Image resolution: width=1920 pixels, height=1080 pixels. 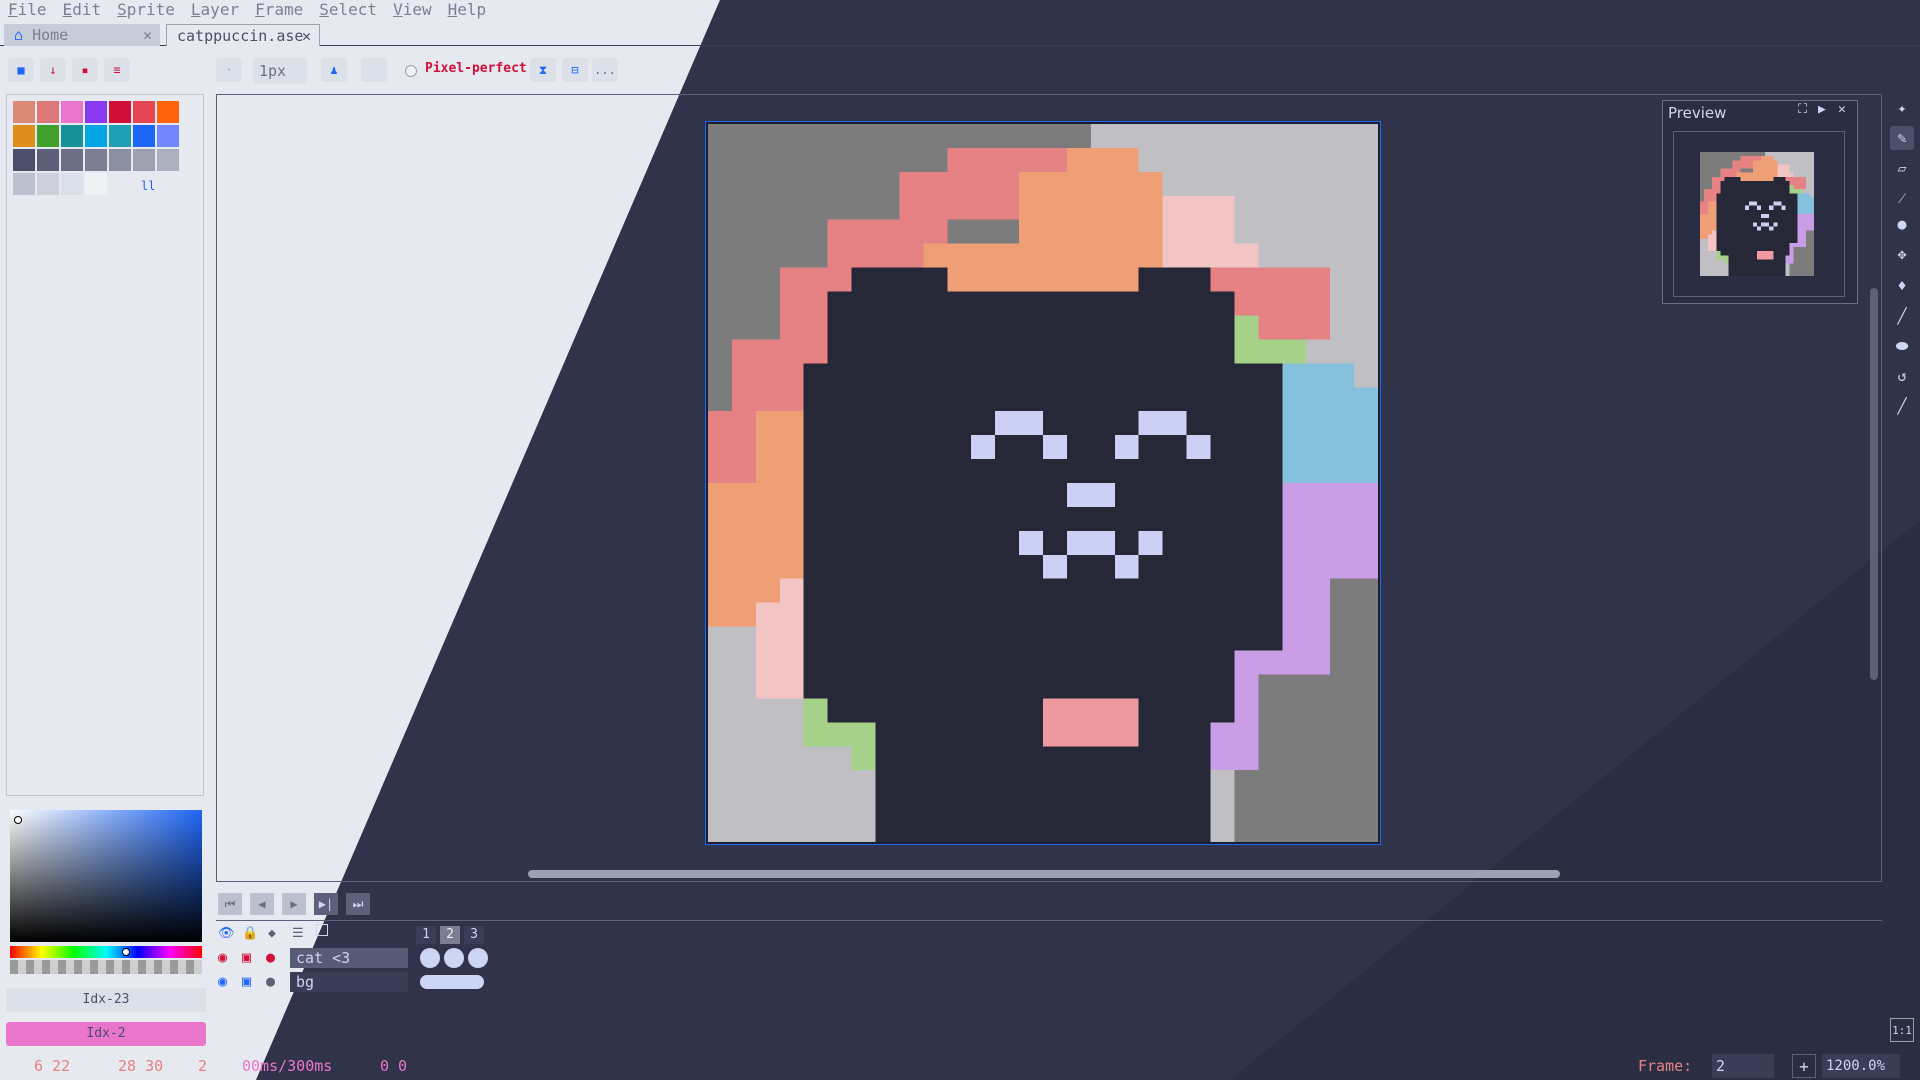 What do you see at coordinates (215, 10) in the screenshot?
I see `menu-layer: Layer` at bounding box center [215, 10].